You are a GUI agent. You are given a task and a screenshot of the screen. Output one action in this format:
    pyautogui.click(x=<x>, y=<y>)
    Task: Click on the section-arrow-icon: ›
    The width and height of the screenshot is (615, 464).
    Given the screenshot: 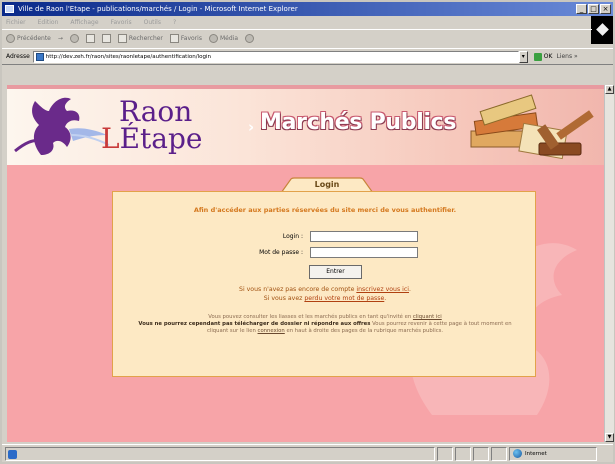 What is the action you would take?
    pyautogui.click(x=251, y=127)
    